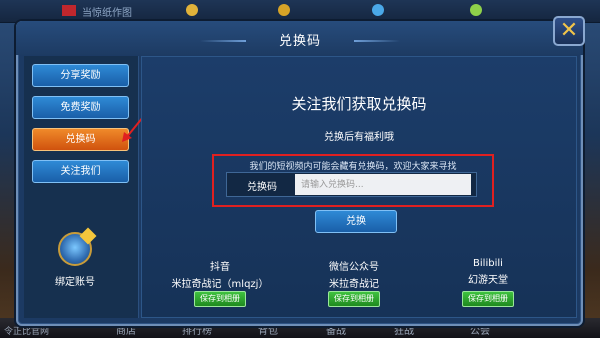  What do you see at coordinates (80, 171) in the screenshot?
I see `sidebar-item-follow-us: 关注我们` at bounding box center [80, 171].